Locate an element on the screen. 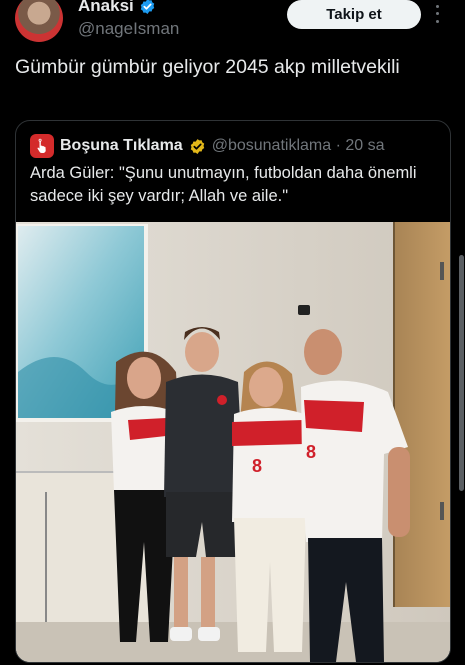  author-handle: @nageIsman is located at coordinates (128, 29).